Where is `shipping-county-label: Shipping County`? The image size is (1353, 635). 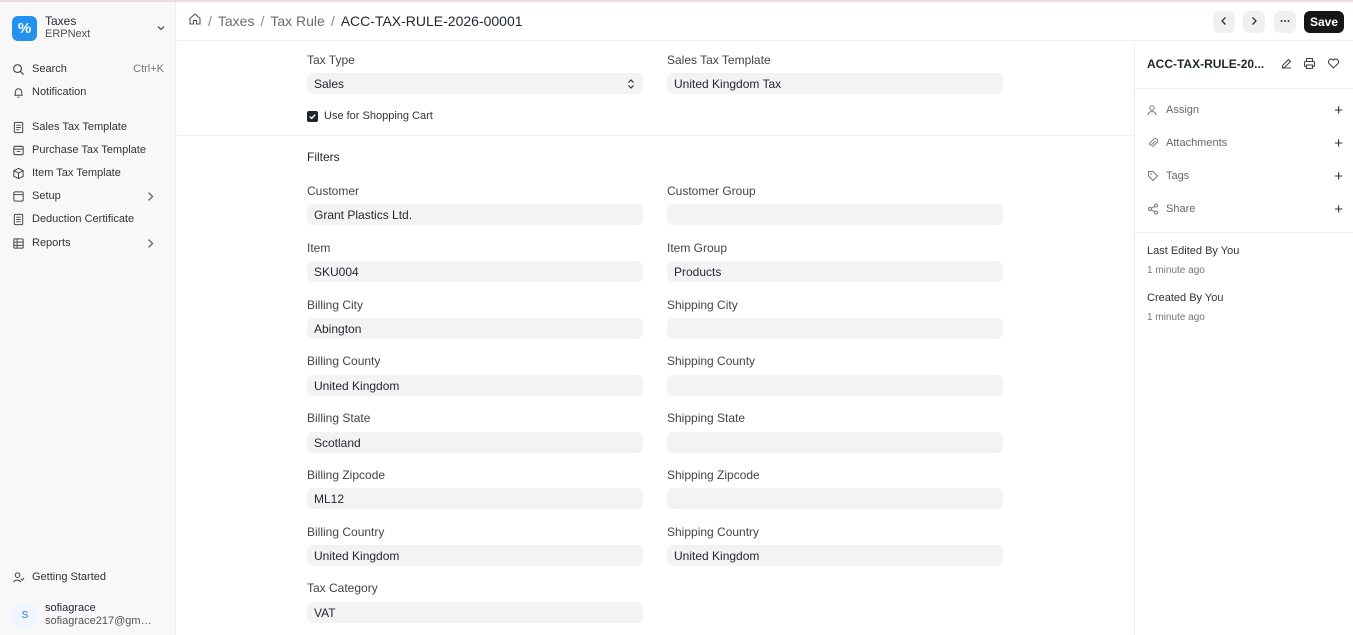 shipping-county-label: Shipping County is located at coordinates (711, 361).